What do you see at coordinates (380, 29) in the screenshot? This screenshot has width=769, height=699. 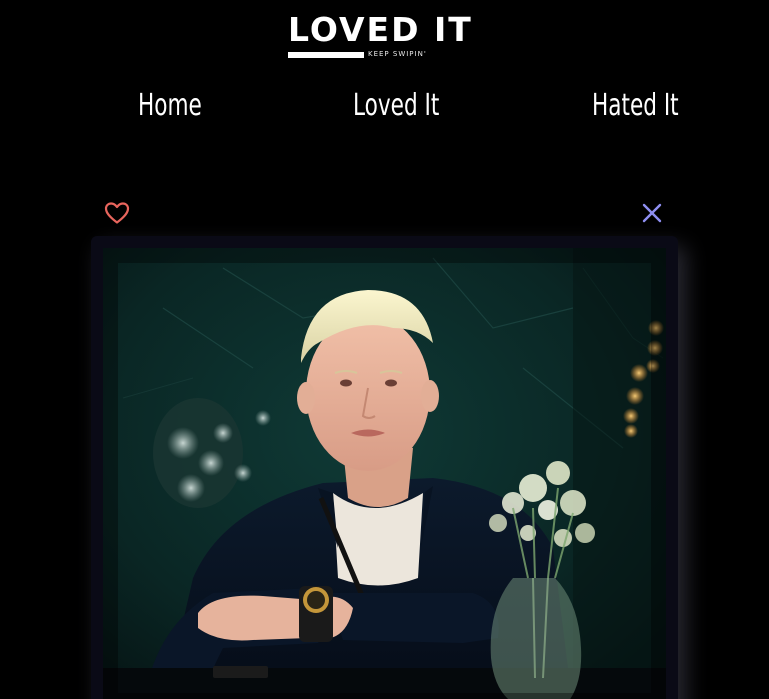 I see `logo-title: LOVED IT` at bounding box center [380, 29].